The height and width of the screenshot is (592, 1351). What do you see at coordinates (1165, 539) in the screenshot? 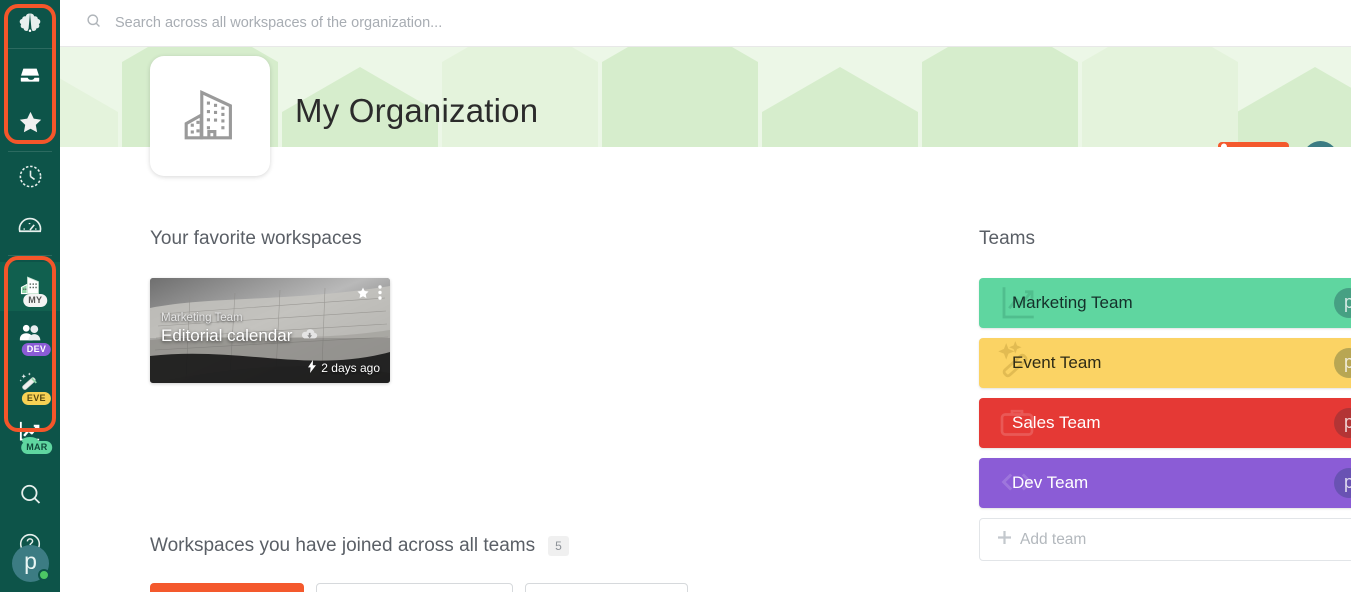
I see `add-team-button: Add team` at bounding box center [1165, 539].